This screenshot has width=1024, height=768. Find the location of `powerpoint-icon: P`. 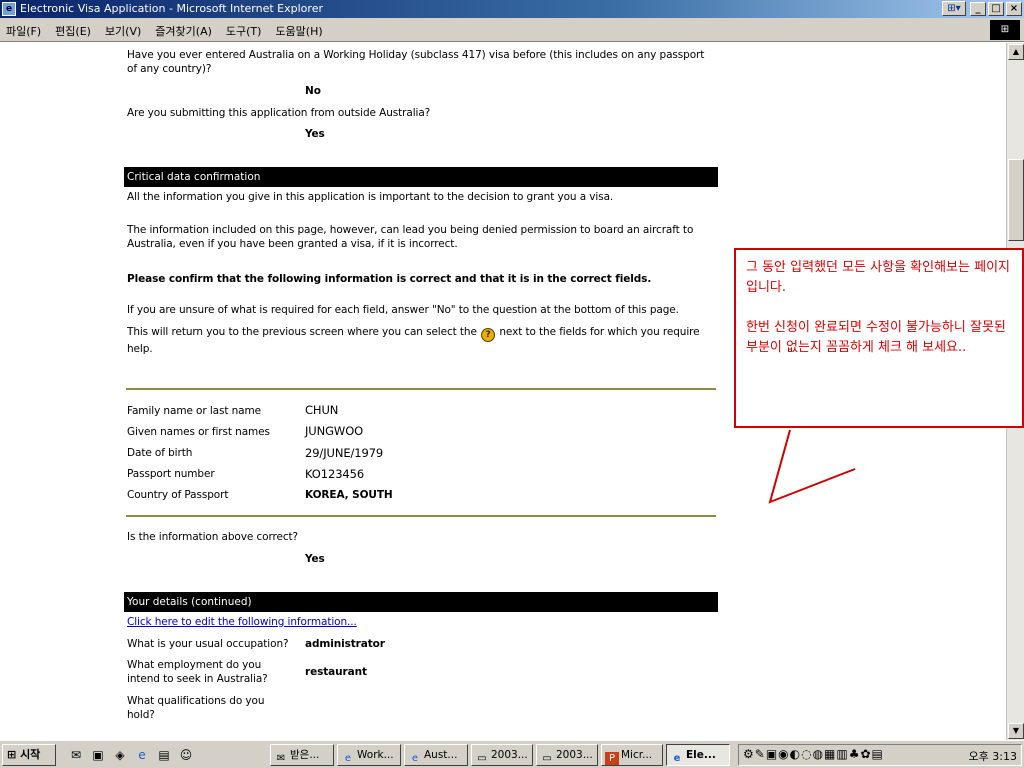

powerpoint-icon: P is located at coordinates (612, 758).